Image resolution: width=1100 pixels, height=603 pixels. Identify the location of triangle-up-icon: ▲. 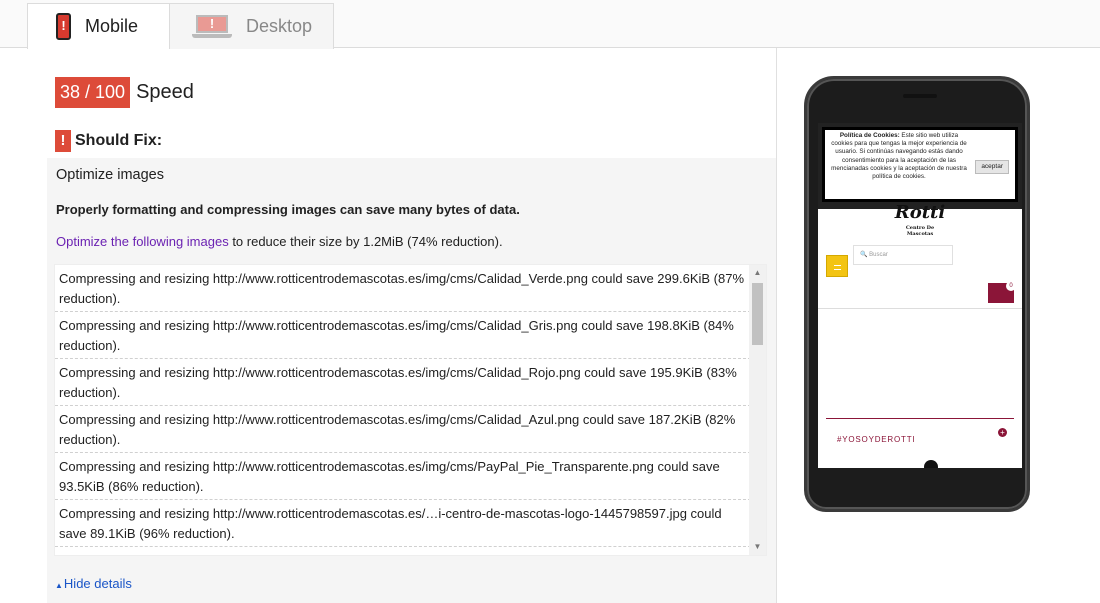
(59, 585).